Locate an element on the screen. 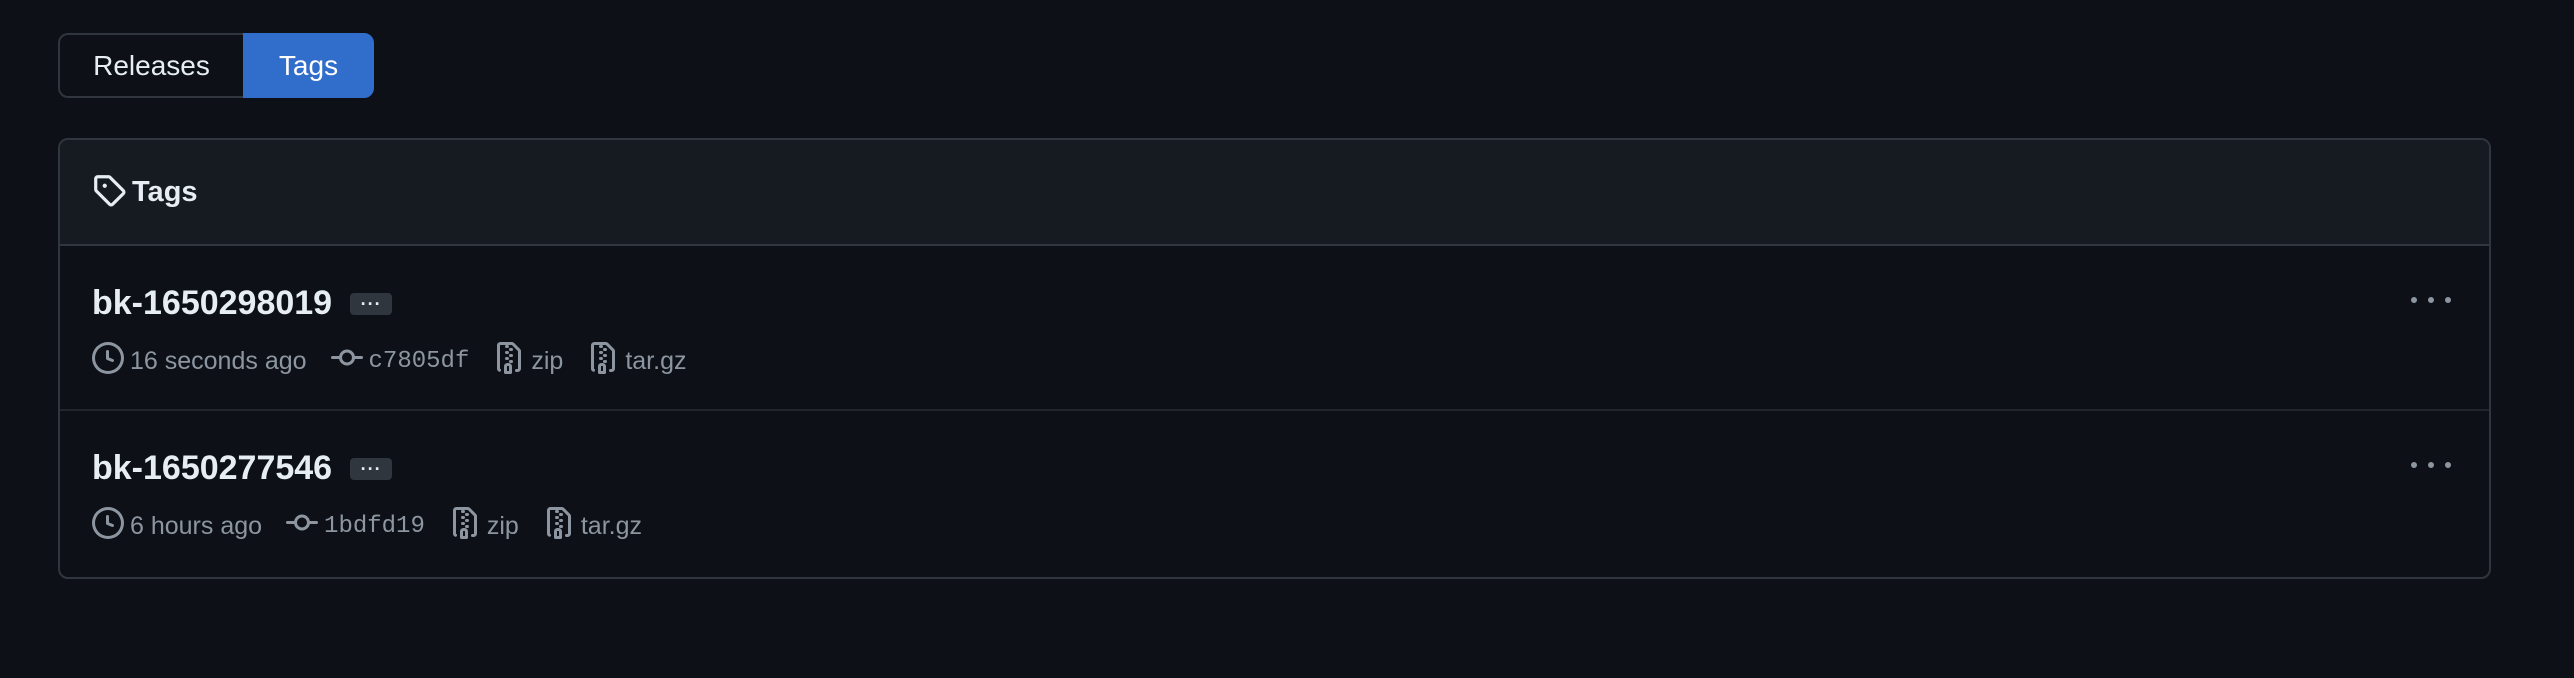 Image resolution: width=2574 pixels, height=678 pixels. tag-icon is located at coordinates (112, 192).